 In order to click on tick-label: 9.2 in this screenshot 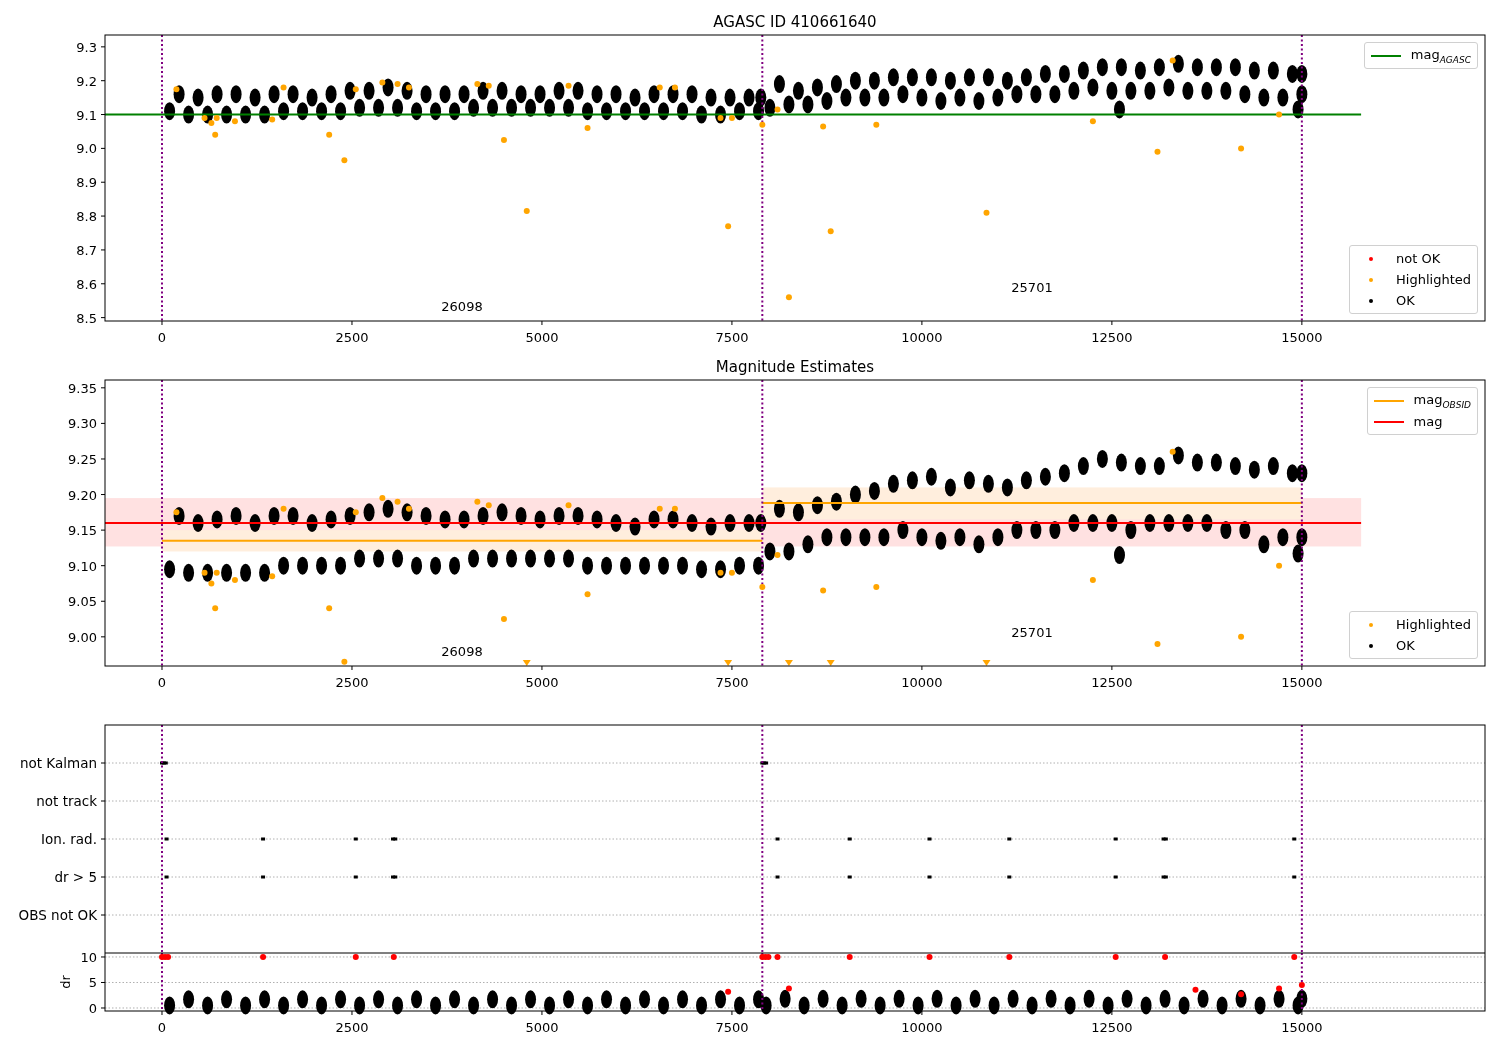, I will do `click(86, 81)`.